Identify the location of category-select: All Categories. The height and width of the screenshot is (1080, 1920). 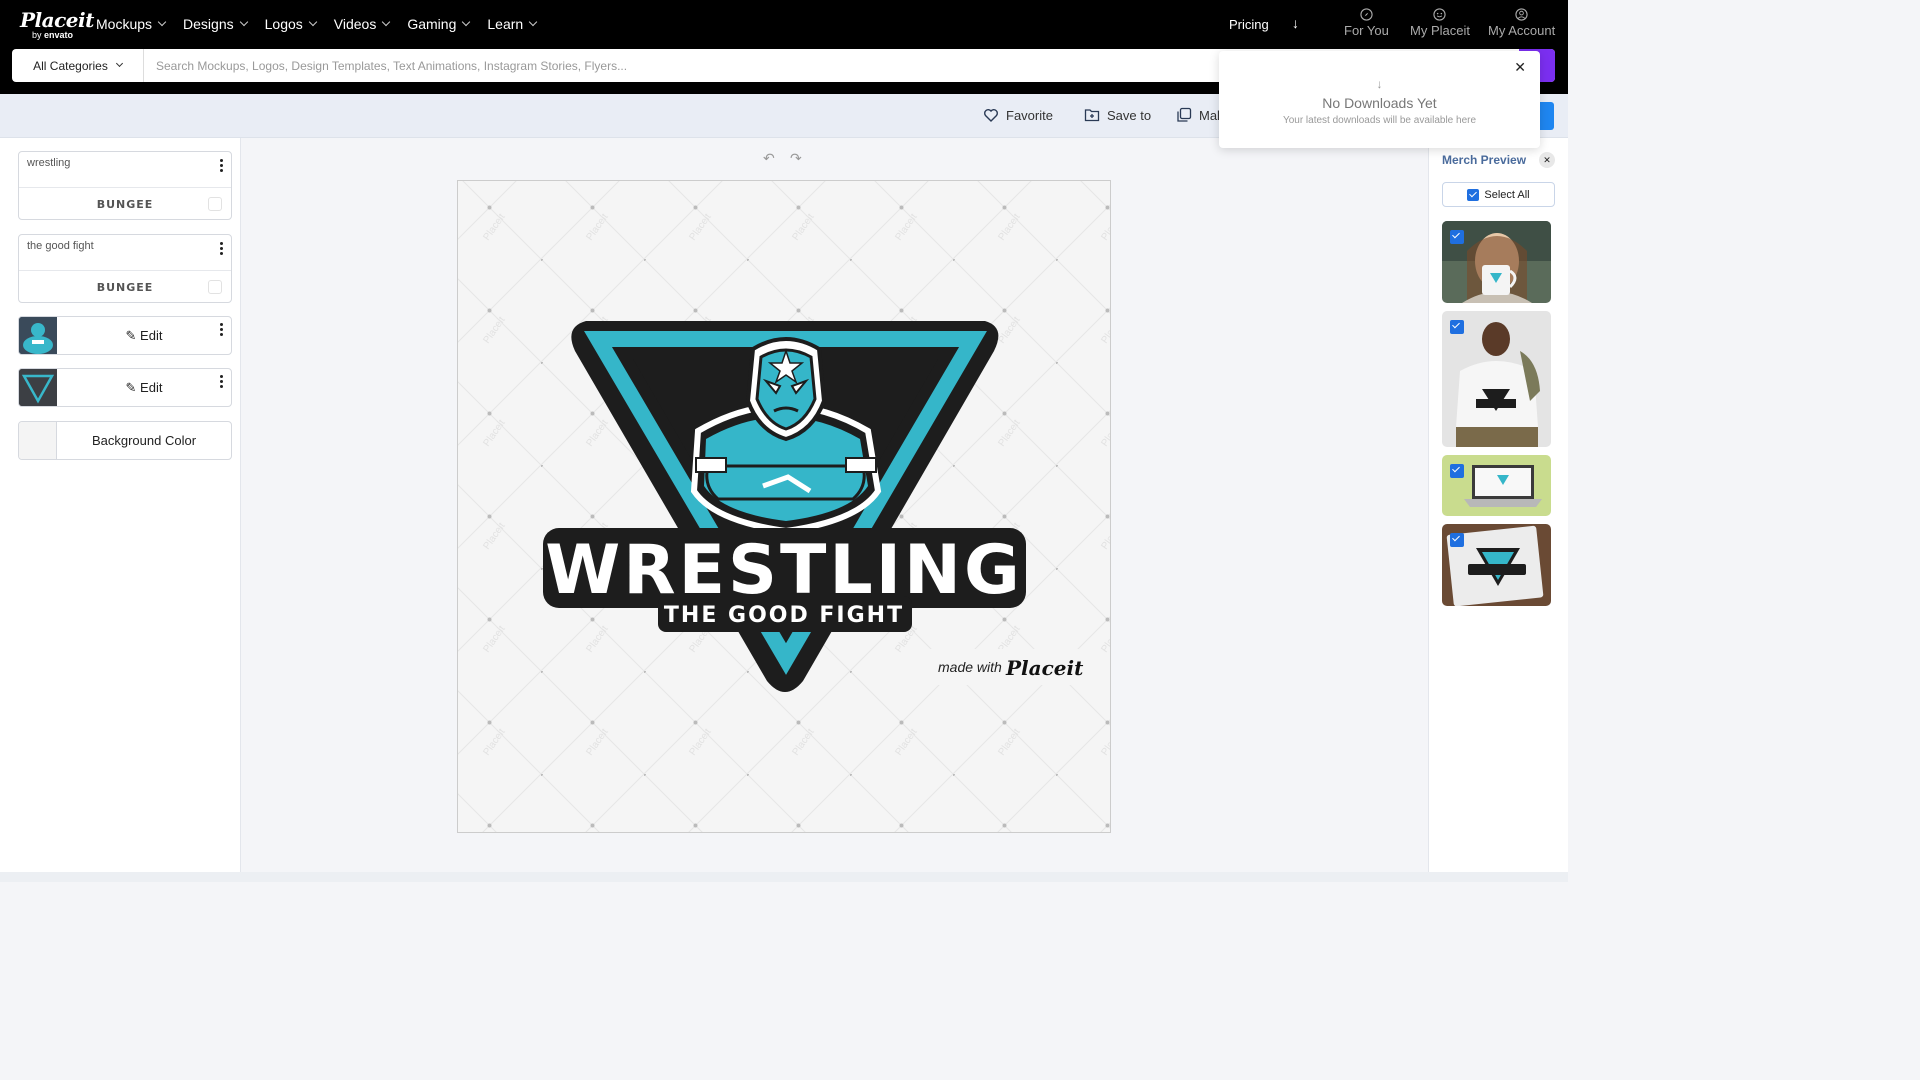
(78, 65).